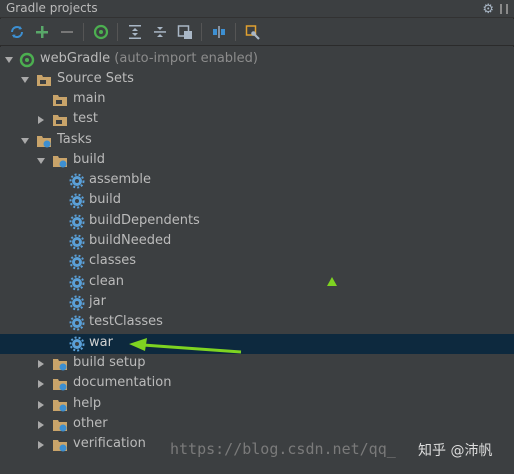 This screenshot has height=474, width=514. Describe the element at coordinates (257, 80) in the screenshot. I see `tree-node-source-sets: Source Sets` at that location.